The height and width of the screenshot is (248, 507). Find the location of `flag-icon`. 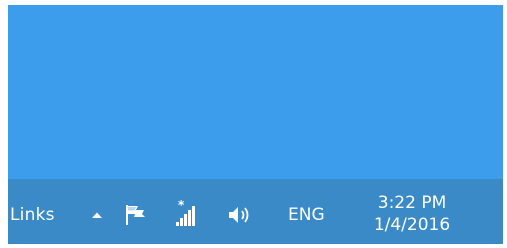

flag-icon is located at coordinates (135, 215).